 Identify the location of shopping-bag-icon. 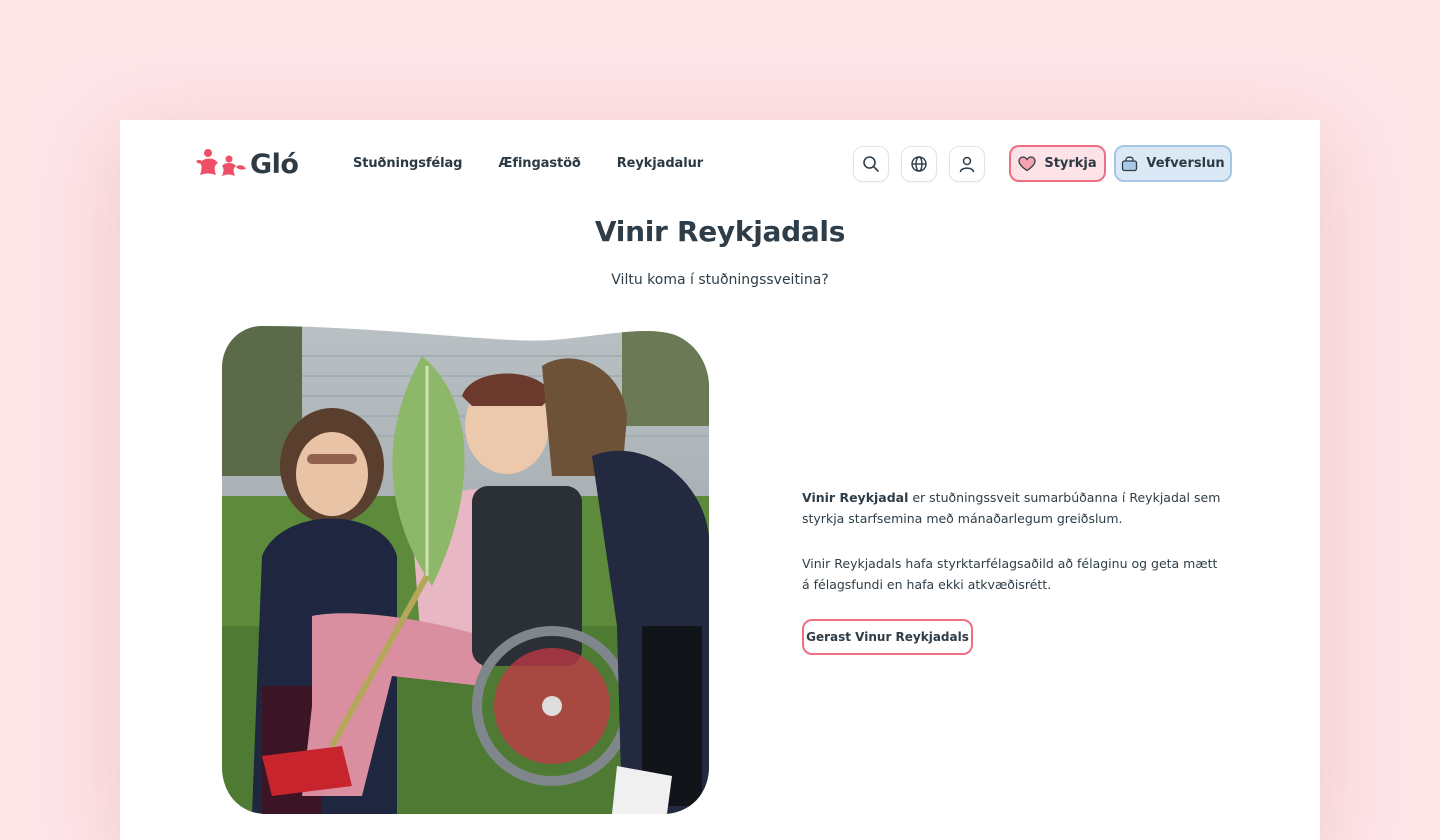
(1130, 163).